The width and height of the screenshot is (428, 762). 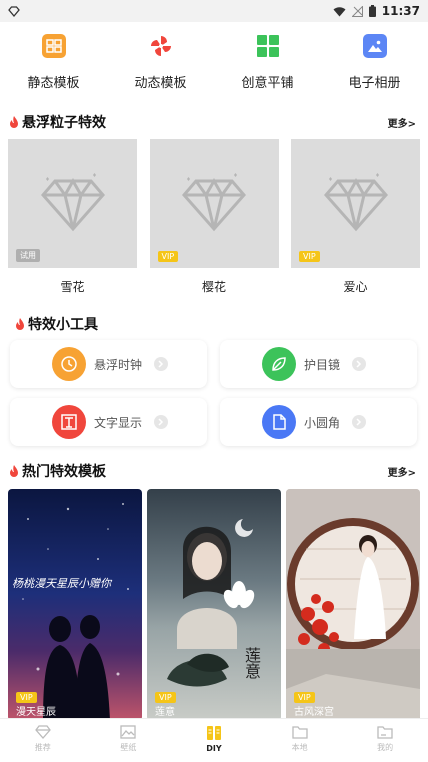 I want to click on particle-name: 爱心, so click(x=355, y=287).